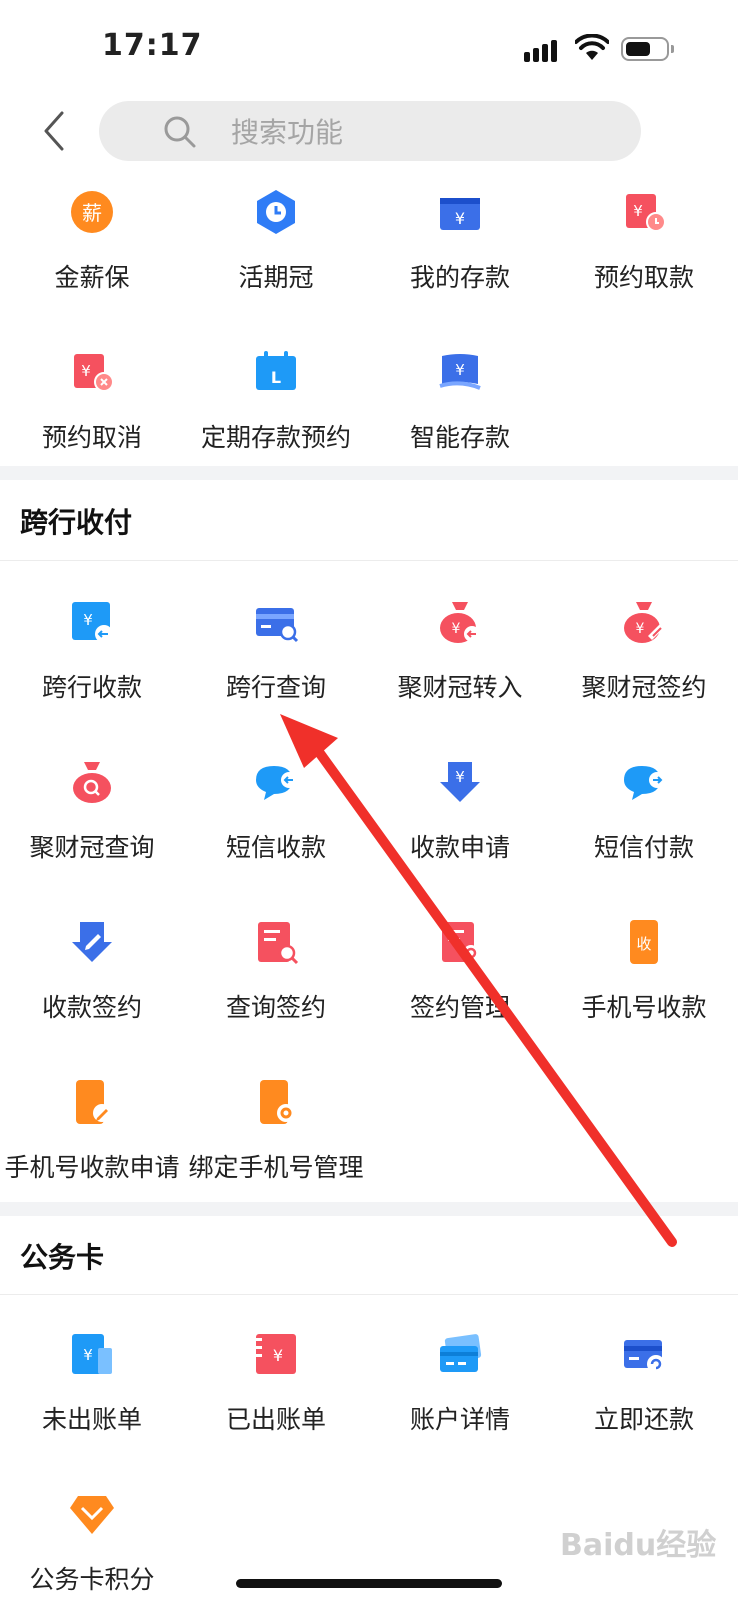  I want to click on sms-pay-icon, so click(644, 783).